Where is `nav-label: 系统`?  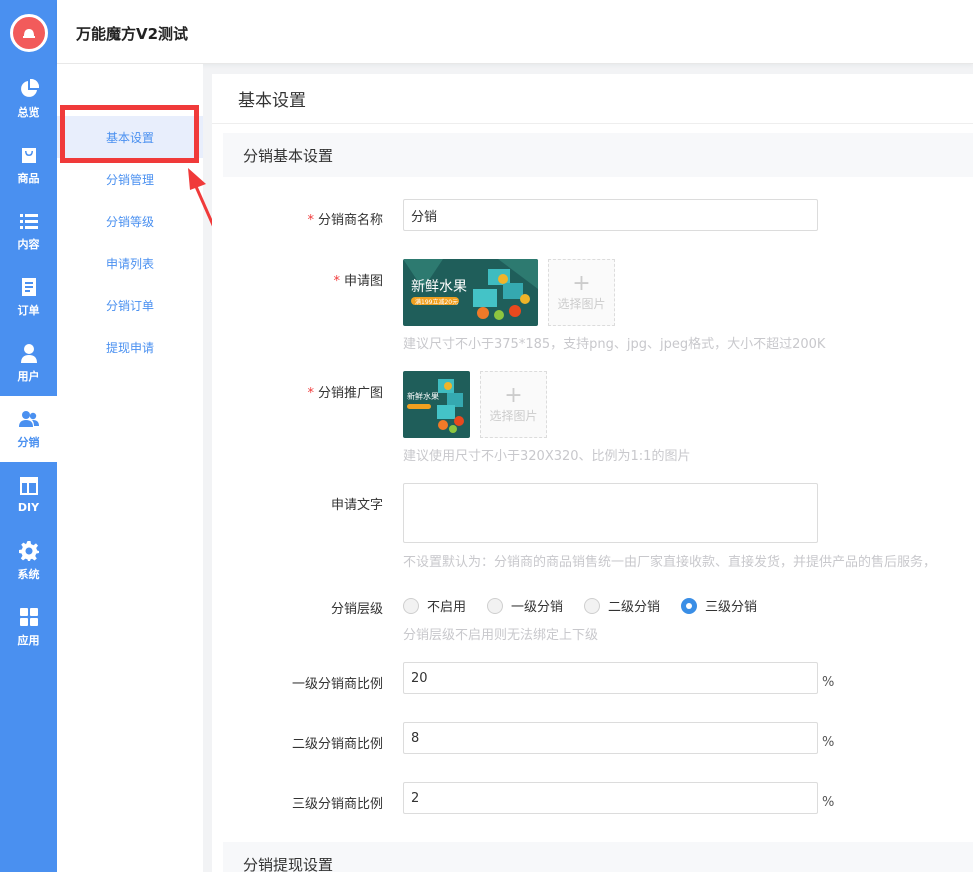
nav-label: 系统 is located at coordinates (28, 574).